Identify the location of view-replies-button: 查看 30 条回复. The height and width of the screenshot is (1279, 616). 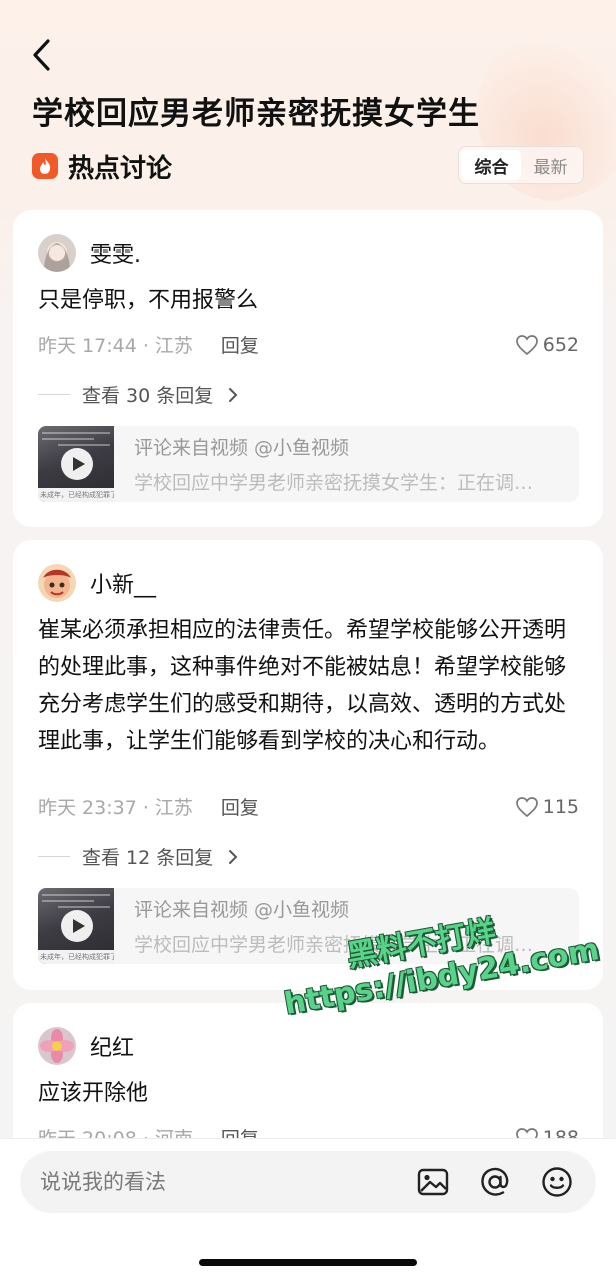
(140, 394).